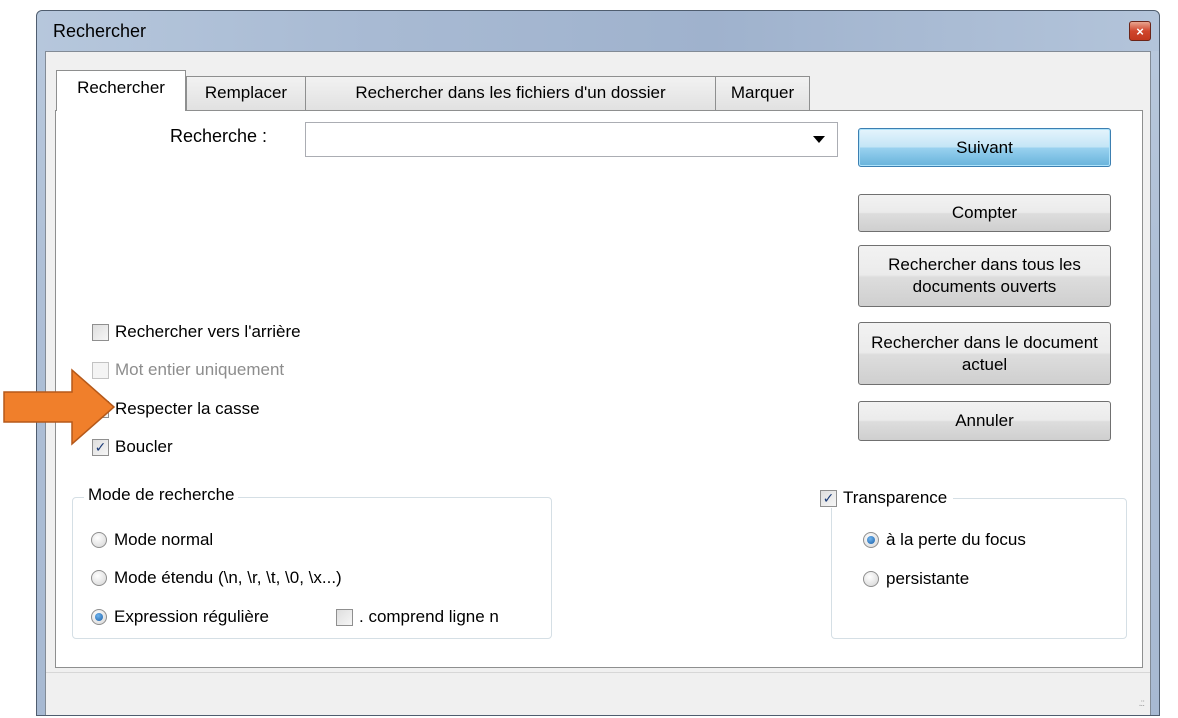 The image size is (1178, 718). I want to click on title-bar: Rechercher ×, so click(598, 31).